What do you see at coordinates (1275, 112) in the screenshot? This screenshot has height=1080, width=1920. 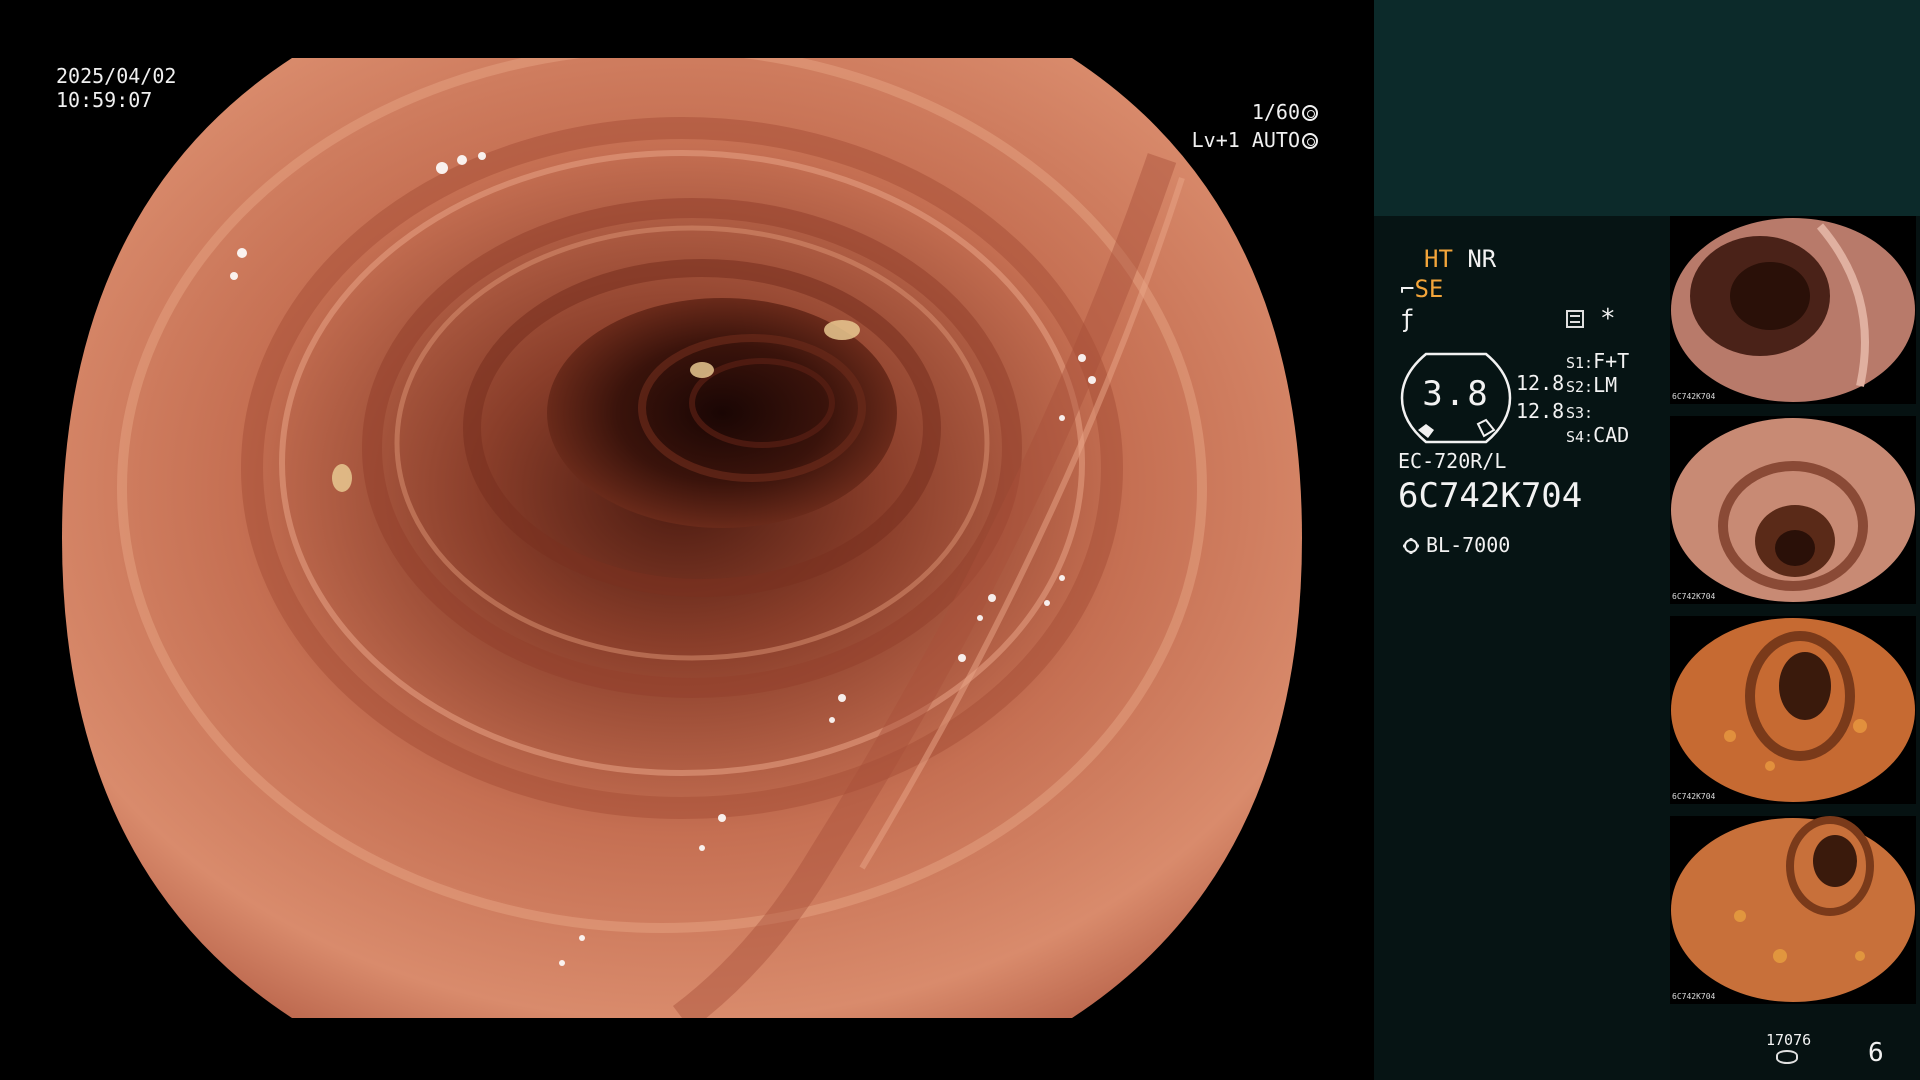 I see `shutter-speed-value: 1/60` at bounding box center [1275, 112].